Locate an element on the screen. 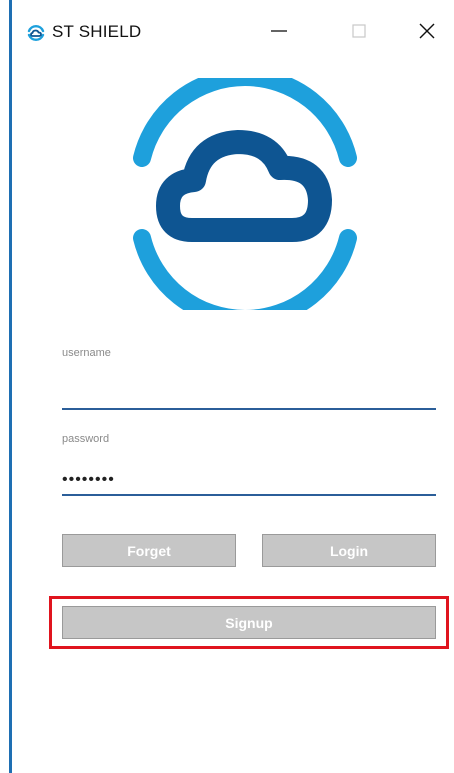  username-input is located at coordinates (249, 395).